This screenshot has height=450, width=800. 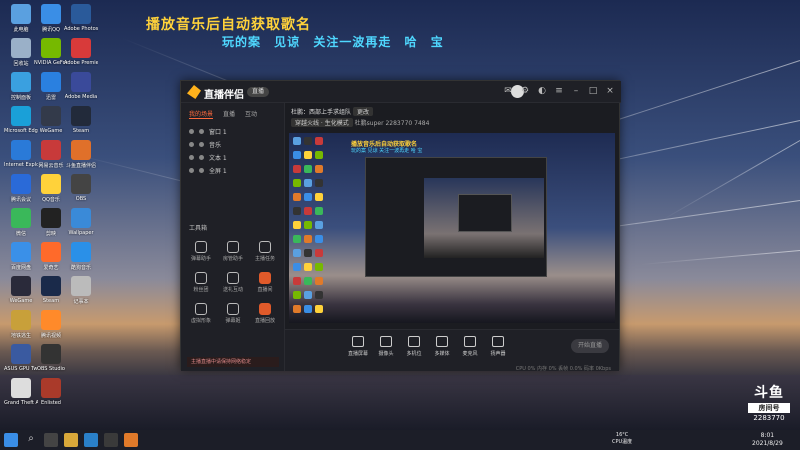 I want to click on message-icon: ✉, so click(x=508, y=91).